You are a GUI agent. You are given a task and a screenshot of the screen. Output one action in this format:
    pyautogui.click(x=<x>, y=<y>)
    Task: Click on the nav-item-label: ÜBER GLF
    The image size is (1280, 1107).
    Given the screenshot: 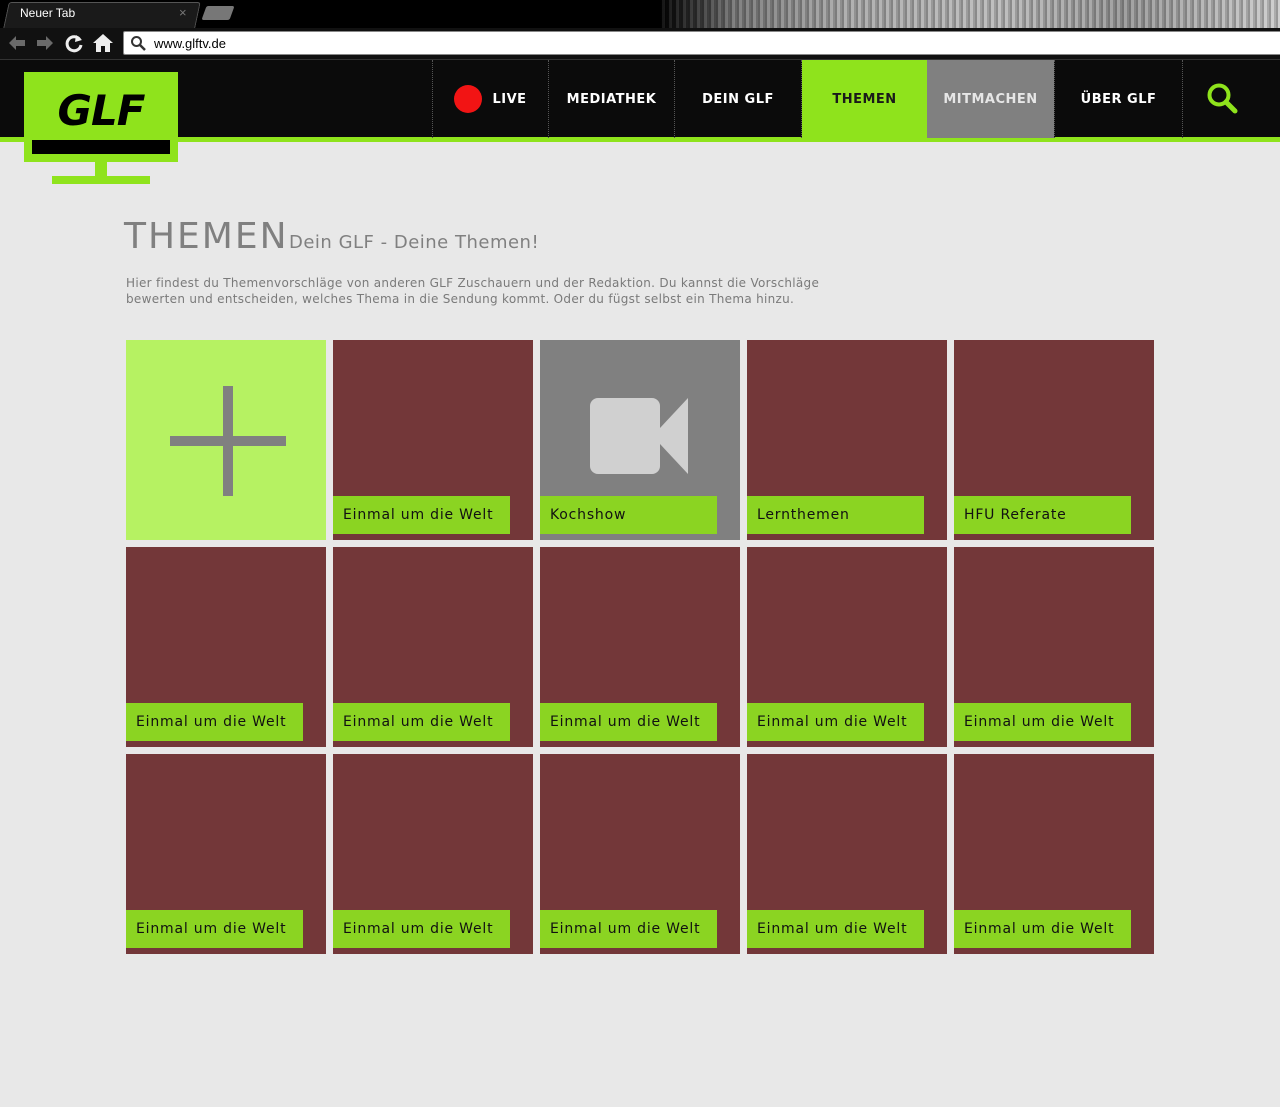 What is the action you would take?
    pyautogui.click(x=1118, y=99)
    